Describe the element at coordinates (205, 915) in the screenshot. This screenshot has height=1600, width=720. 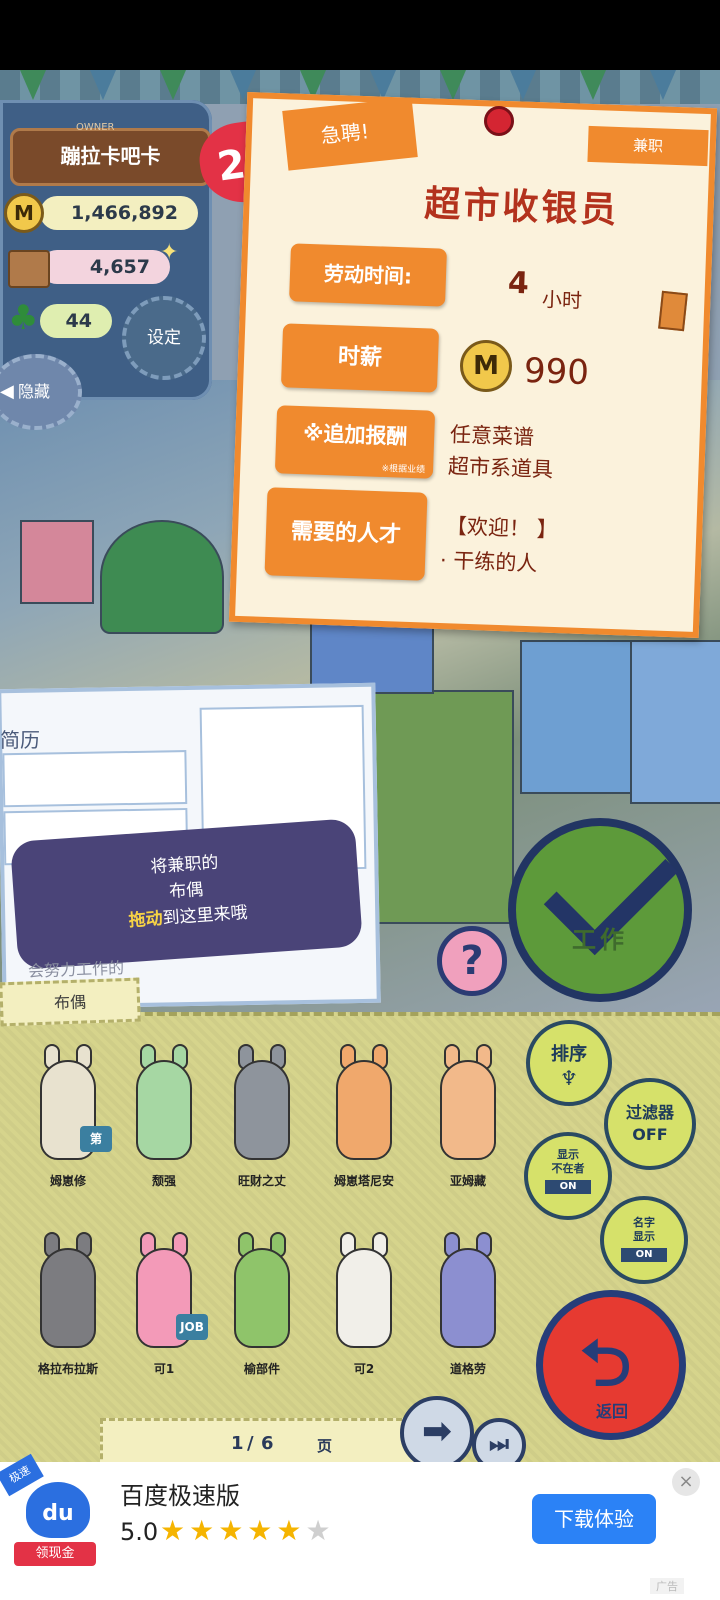
I see `hint-line-3-rest: 到这里来哦` at that location.